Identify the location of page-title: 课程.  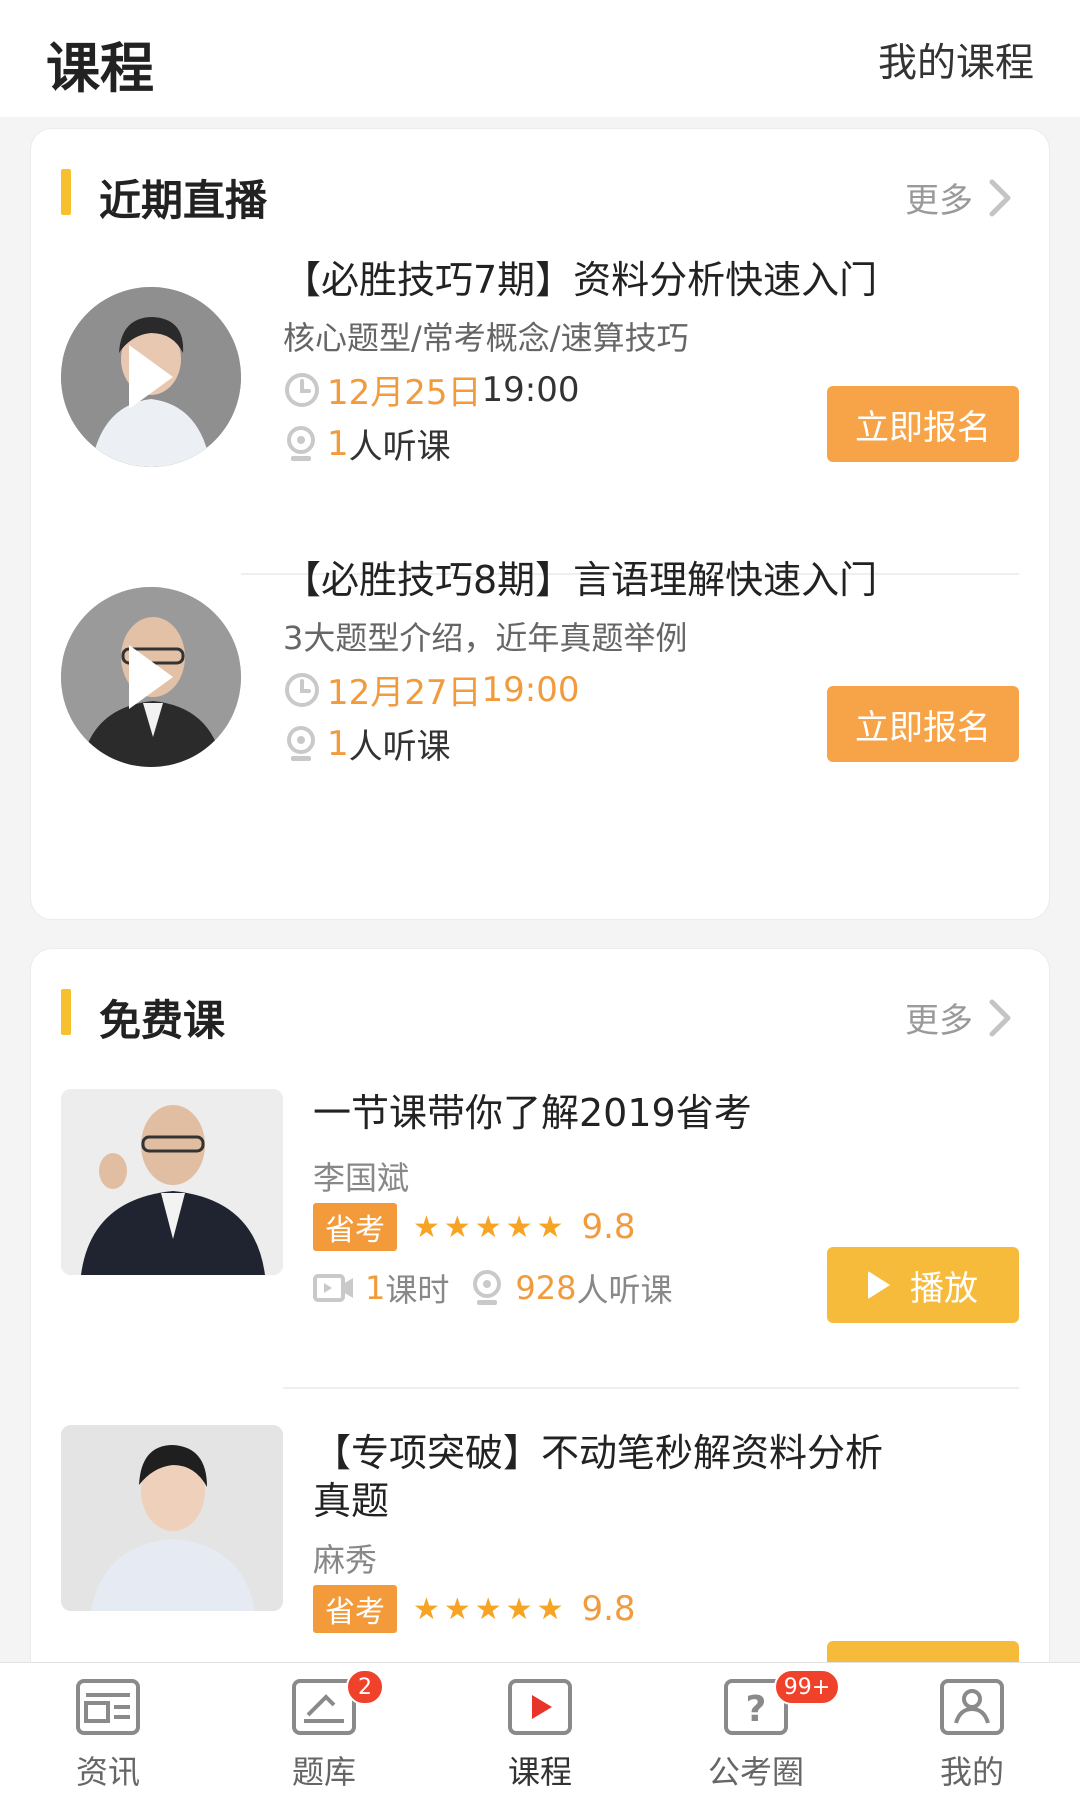
(100, 68).